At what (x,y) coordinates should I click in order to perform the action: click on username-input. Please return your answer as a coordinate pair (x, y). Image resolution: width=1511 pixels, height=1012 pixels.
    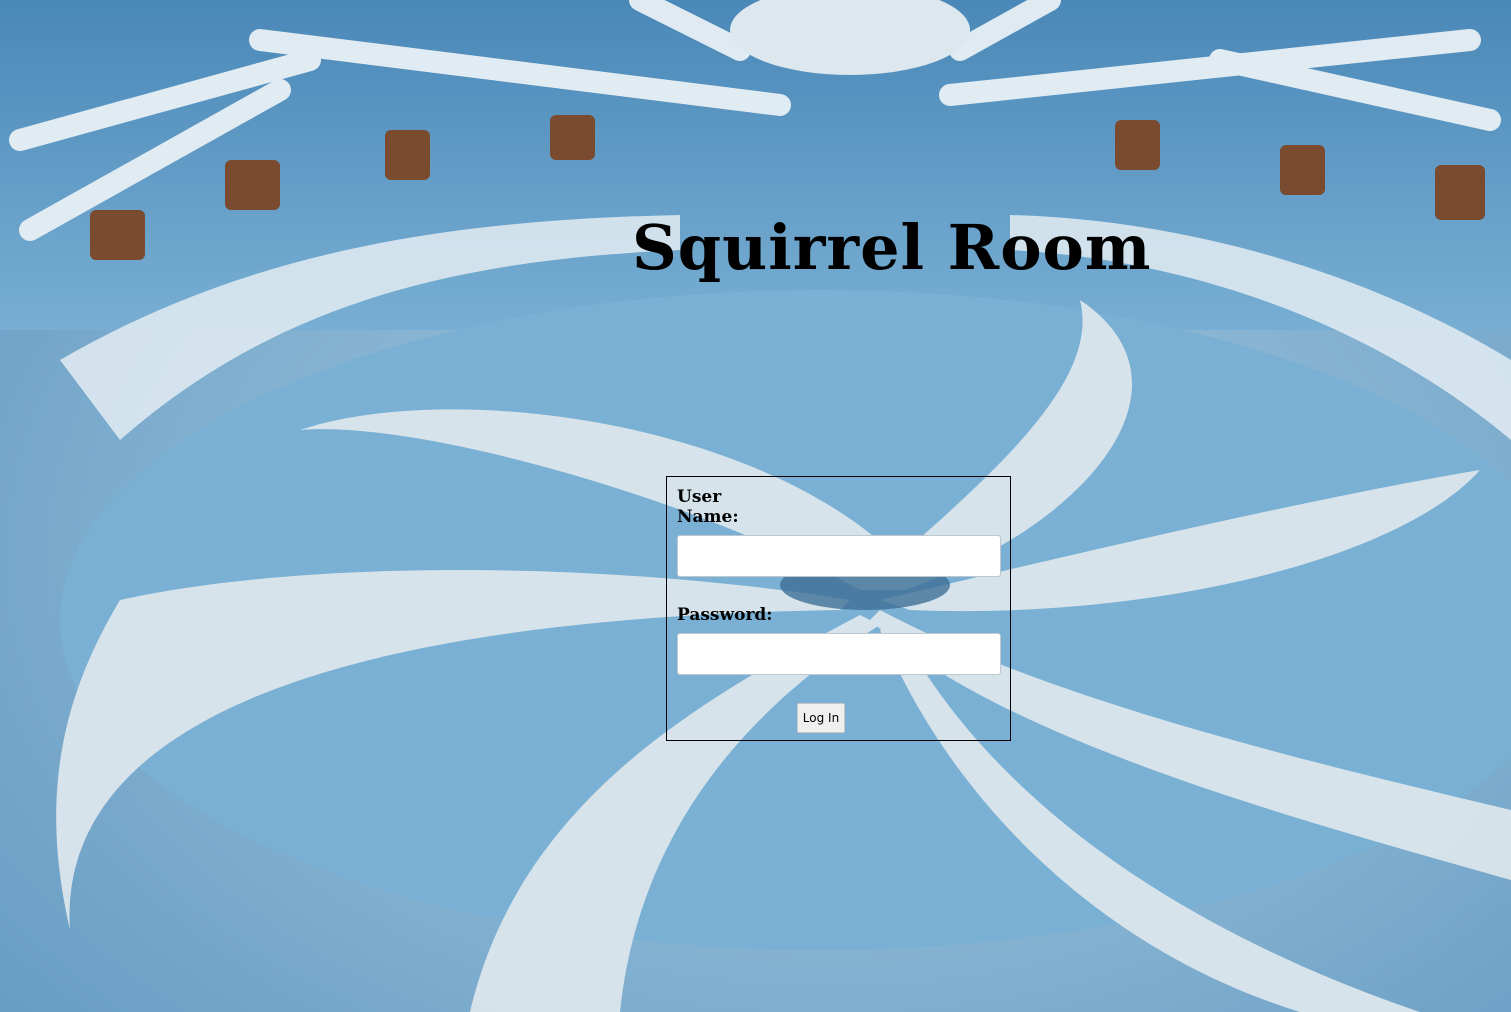
    Looking at the image, I should click on (839, 556).